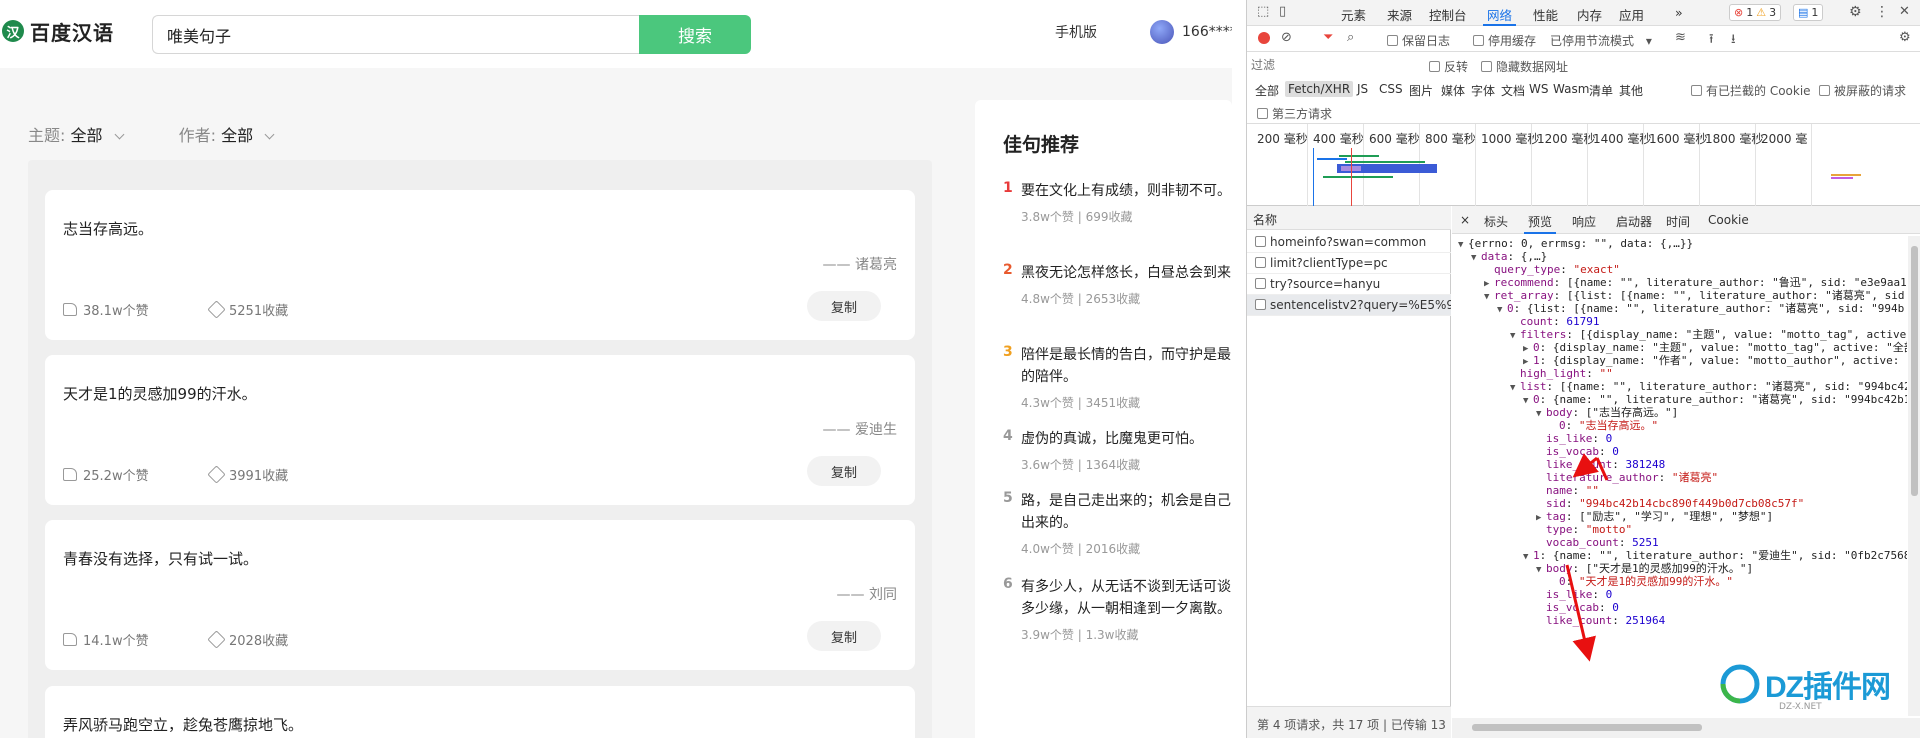 The width and height of the screenshot is (1920, 738). Describe the element at coordinates (1751, 90) in the screenshot. I see `blocked-cookies-checkbox: 有已拦截的 Cookie` at that location.